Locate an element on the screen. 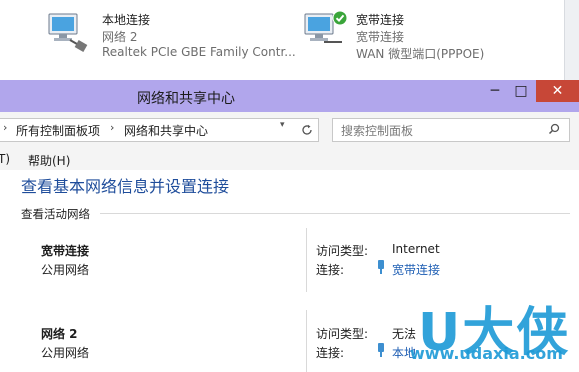  menu-item-help: 帮助(H) is located at coordinates (49, 160).